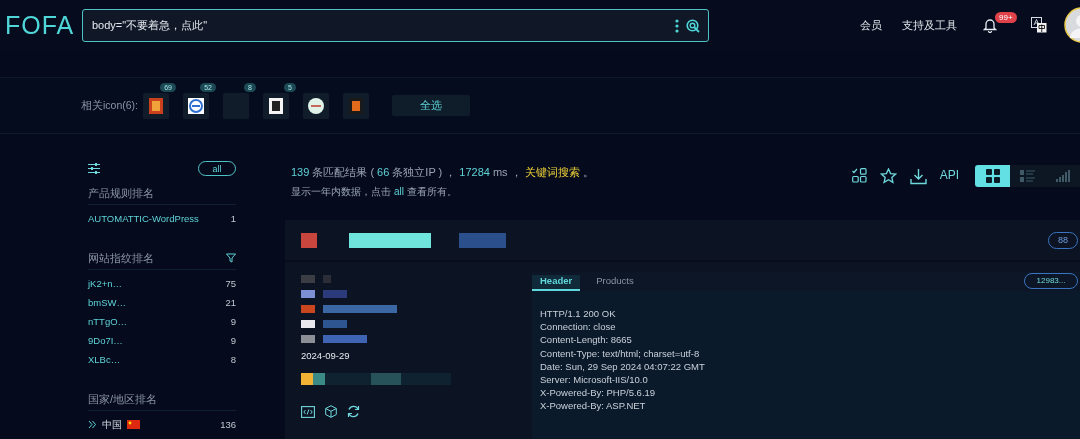 Image resolution: width=1080 pixels, height=439 pixels. I want to click on grid-check-icon, so click(859, 175).